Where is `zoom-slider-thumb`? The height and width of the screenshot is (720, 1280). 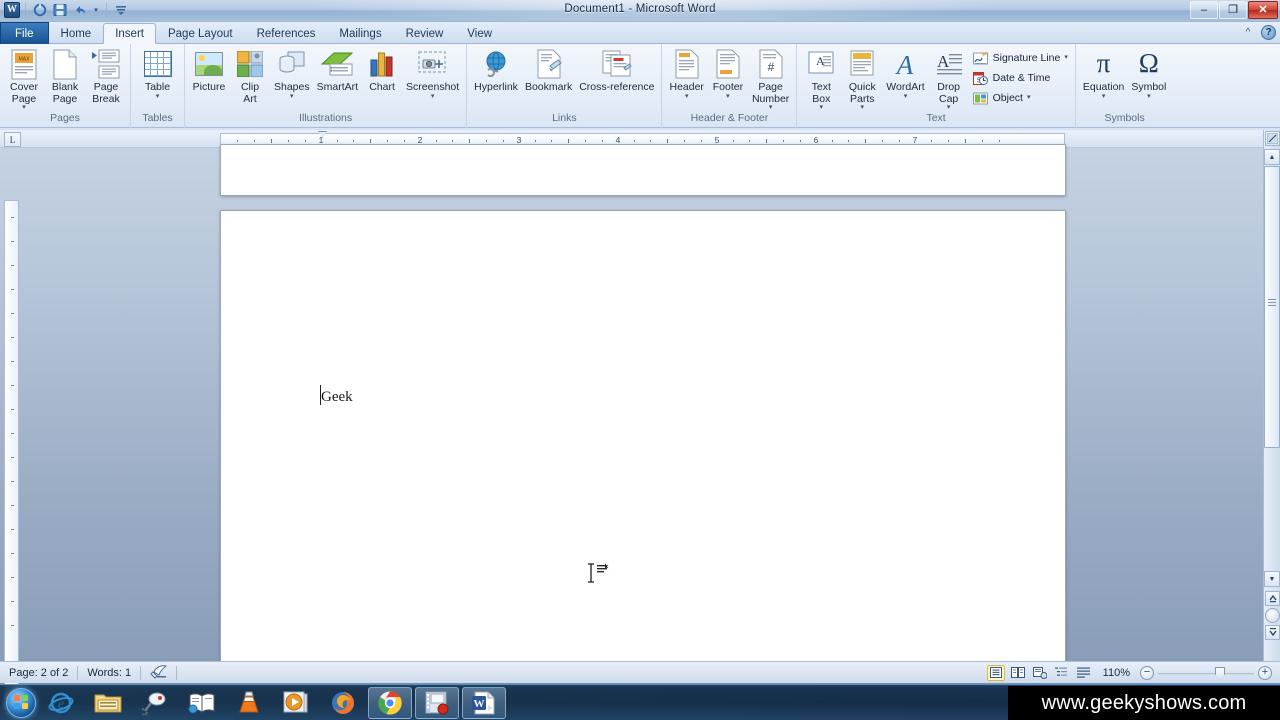 zoom-slider-thumb is located at coordinates (1220, 673).